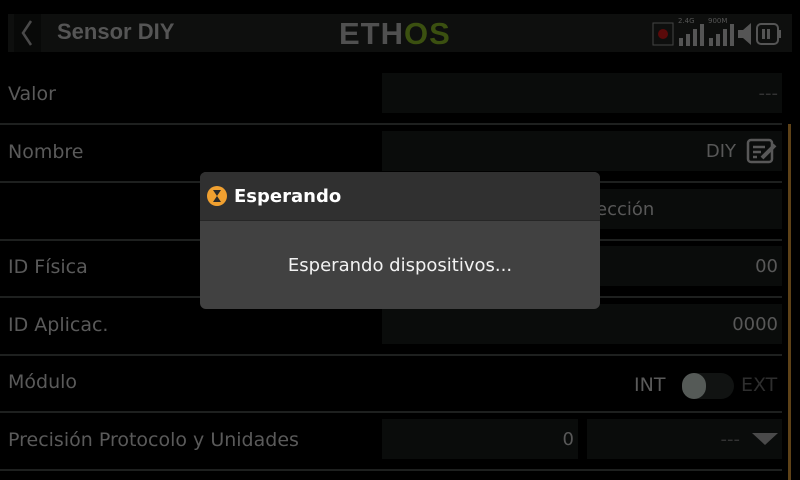  I want to click on edit-icon, so click(761, 151).